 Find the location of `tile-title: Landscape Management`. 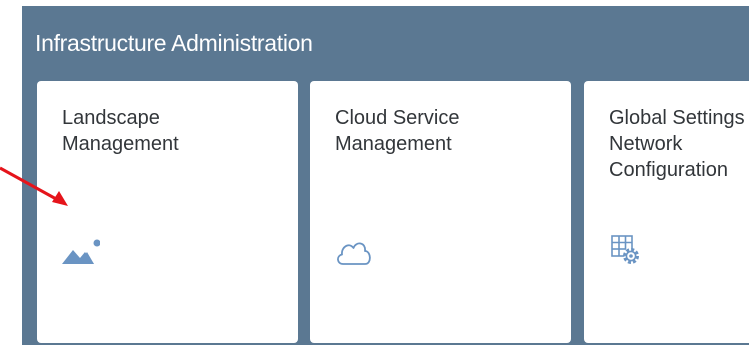

tile-title: Landscape Management is located at coordinates (120, 131).